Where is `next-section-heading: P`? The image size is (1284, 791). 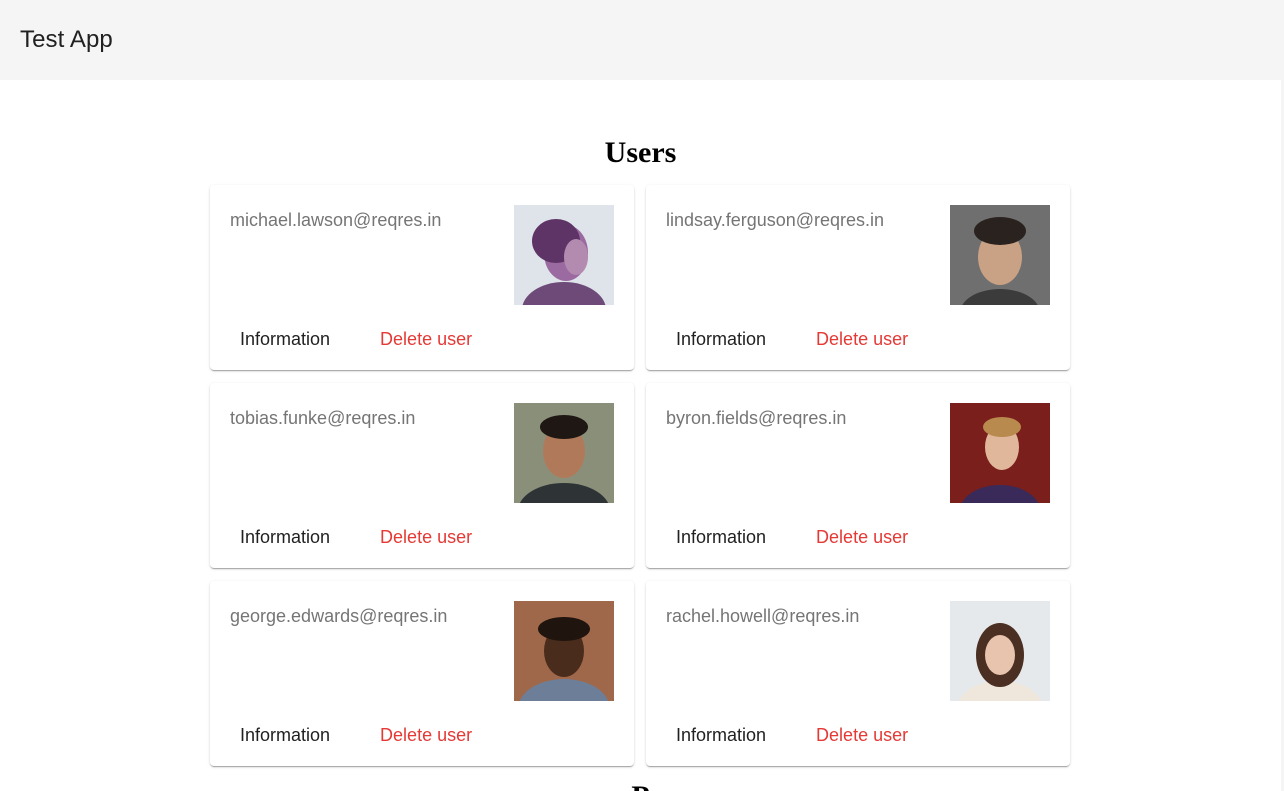 next-section-heading: P is located at coordinates (640, 785).